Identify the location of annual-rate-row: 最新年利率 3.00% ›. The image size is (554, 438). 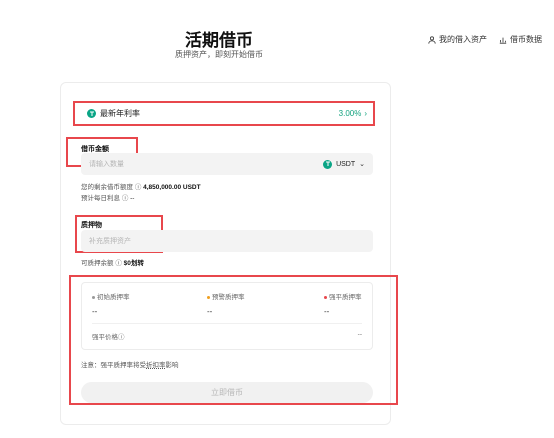
(224, 113).